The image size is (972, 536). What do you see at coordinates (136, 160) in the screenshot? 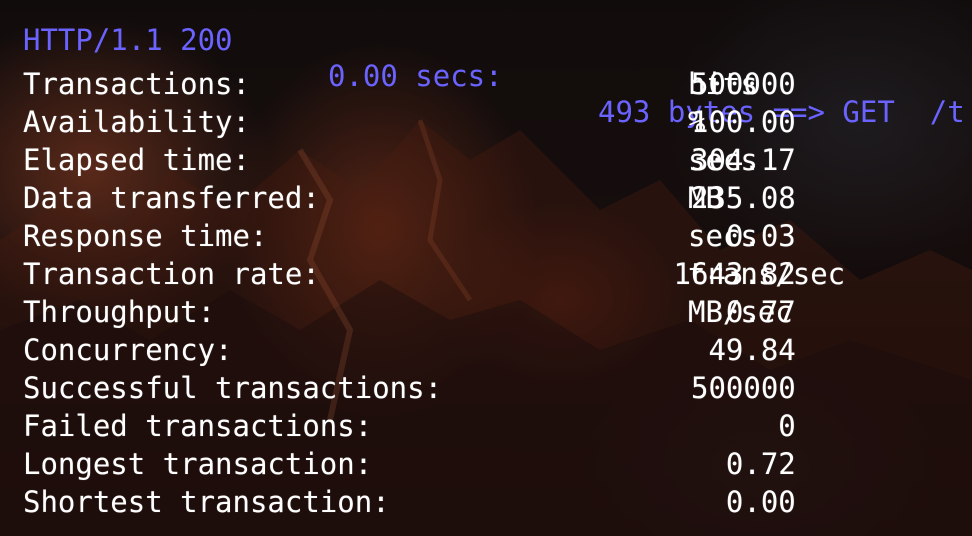
I see `stat-label: Elapsed time:` at bounding box center [136, 160].